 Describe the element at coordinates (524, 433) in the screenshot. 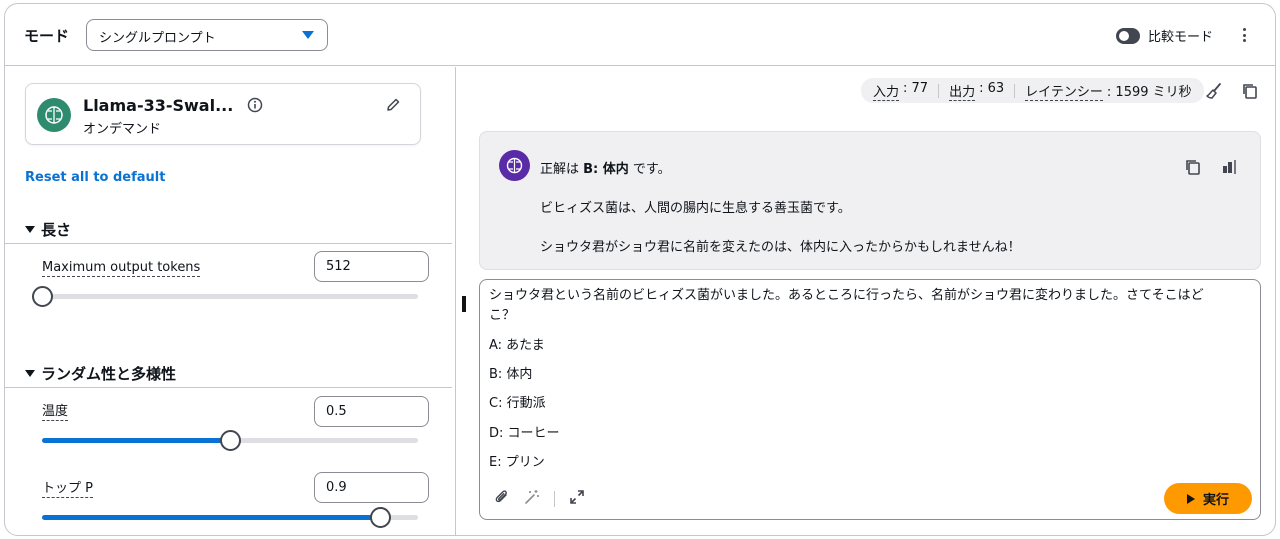

I see `prompt-option-d: D: コーヒー` at that location.